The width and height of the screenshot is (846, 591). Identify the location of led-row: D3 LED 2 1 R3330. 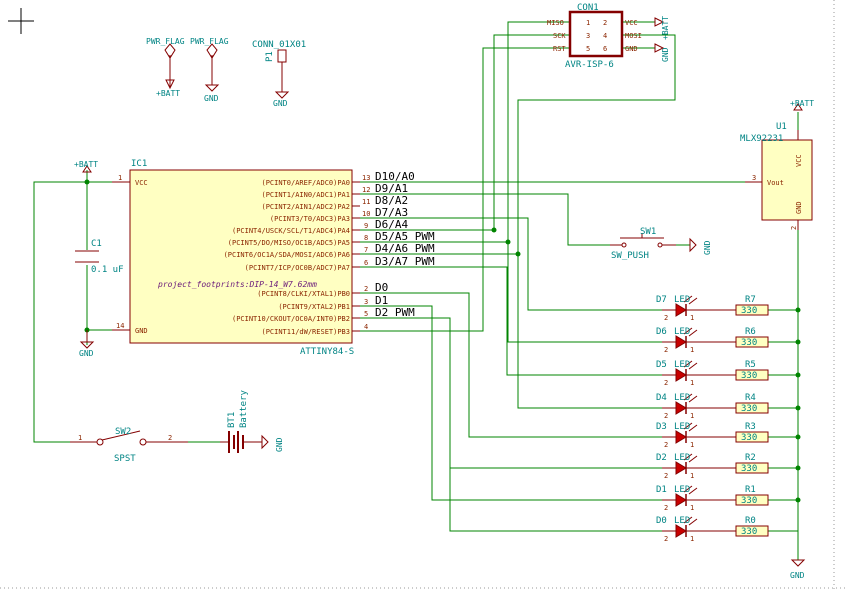
(712, 435).